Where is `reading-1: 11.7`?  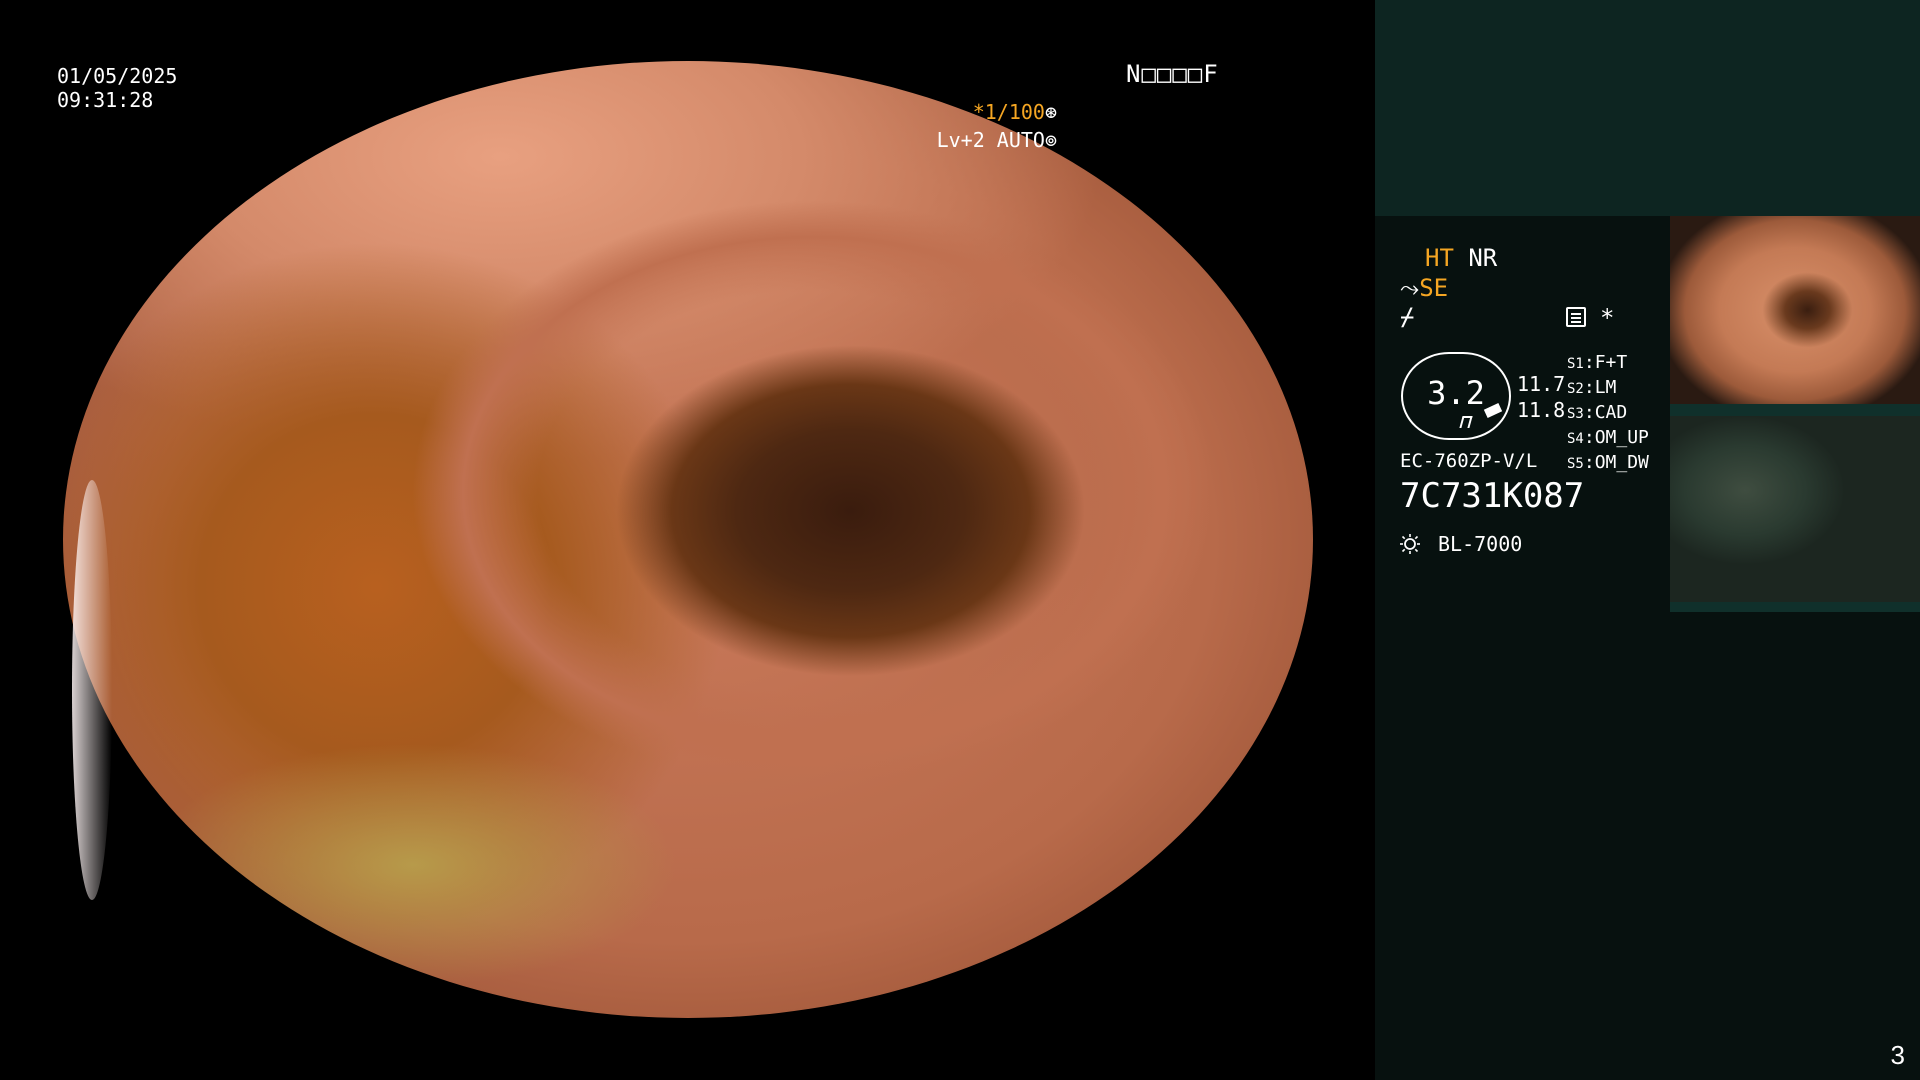
reading-1: 11.7 is located at coordinates (1541, 384).